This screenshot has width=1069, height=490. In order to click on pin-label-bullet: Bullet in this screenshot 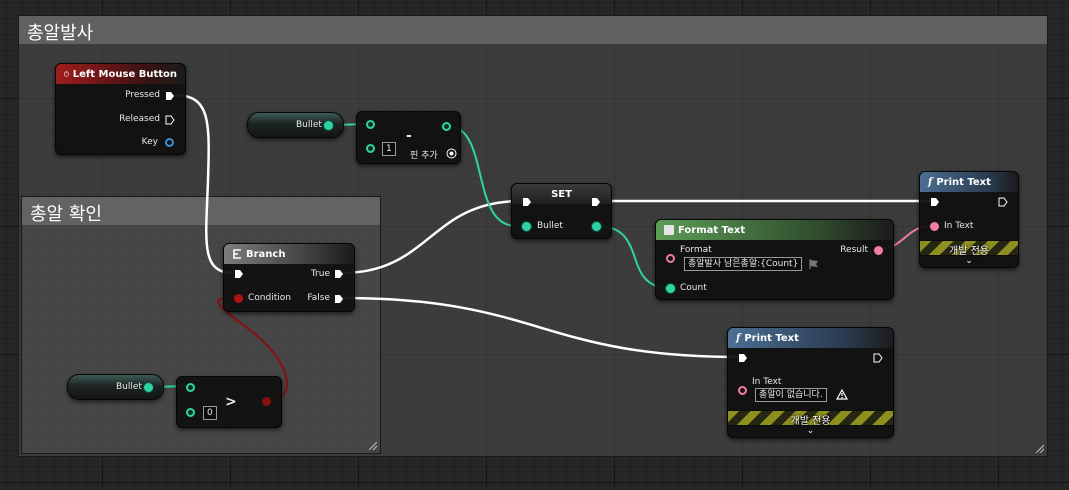, I will do `click(550, 226)`.